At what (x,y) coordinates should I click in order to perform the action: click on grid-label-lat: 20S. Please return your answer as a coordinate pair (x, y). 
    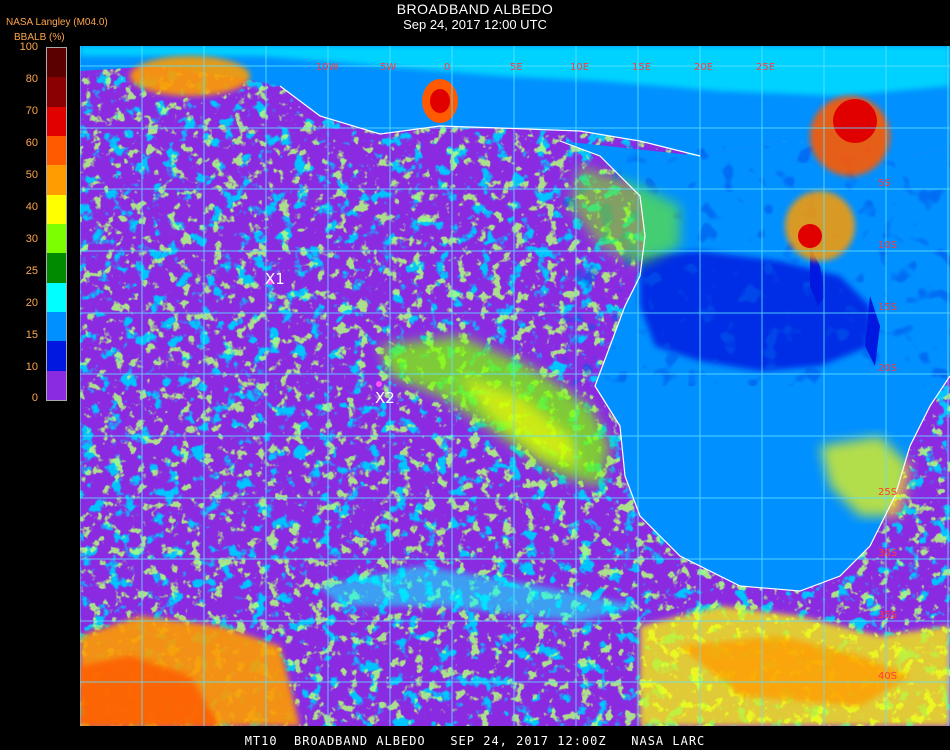
    Looking at the image, I should click on (887, 368).